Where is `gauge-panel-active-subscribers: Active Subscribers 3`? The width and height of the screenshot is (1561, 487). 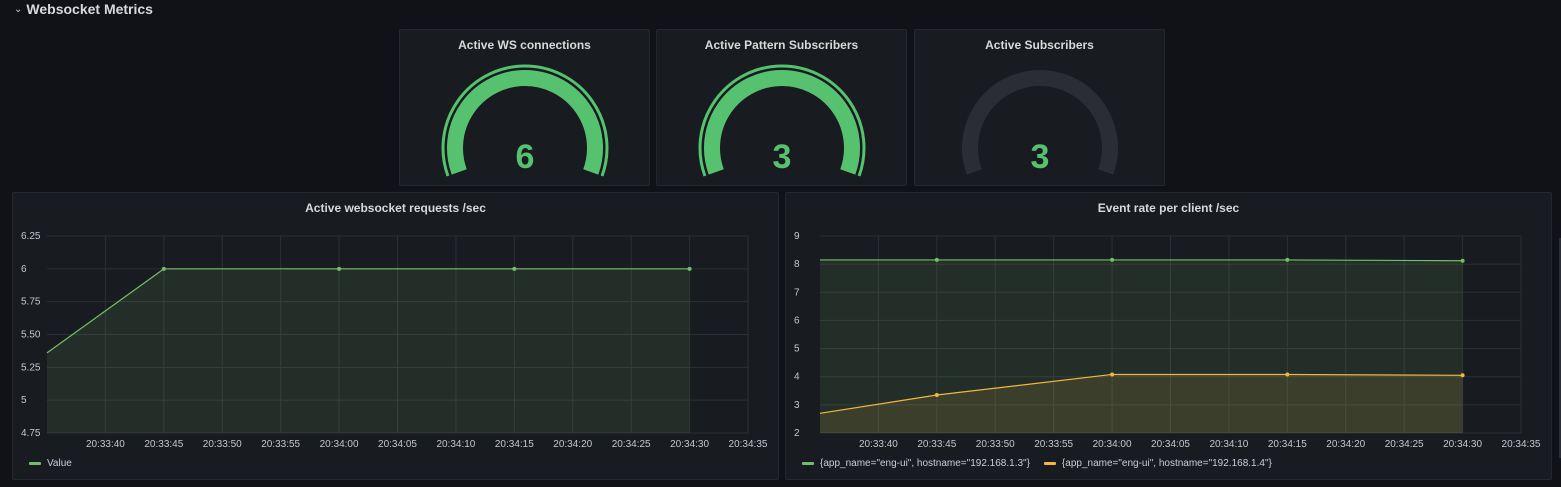 gauge-panel-active-subscribers: Active Subscribers 3 is located at coordinates (1039, 107).